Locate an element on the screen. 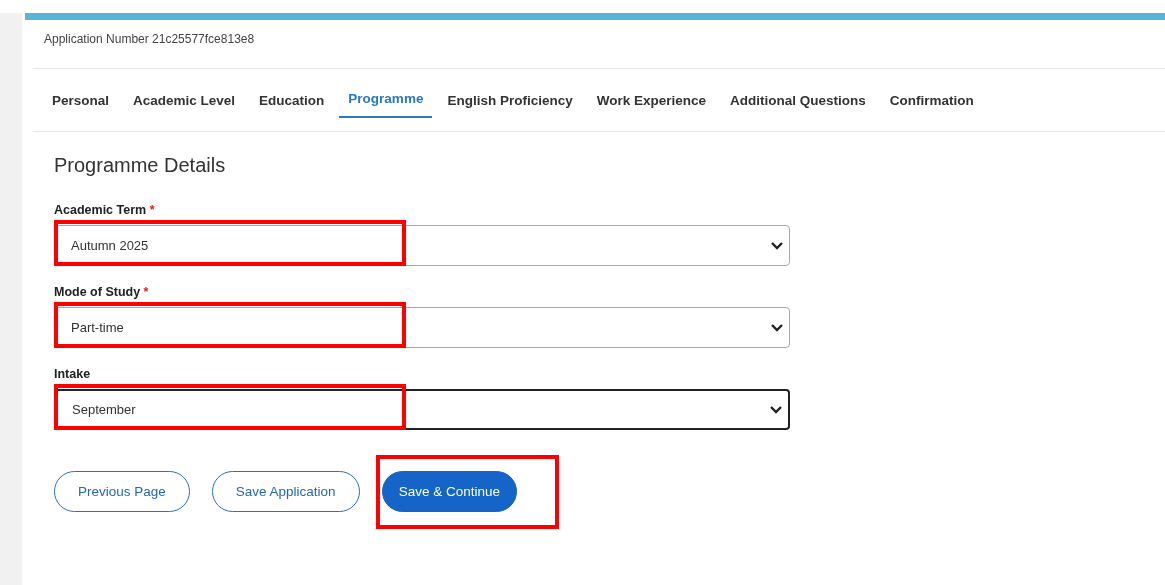  step-tab: English Proficiency is located at coordinates (510, 101).